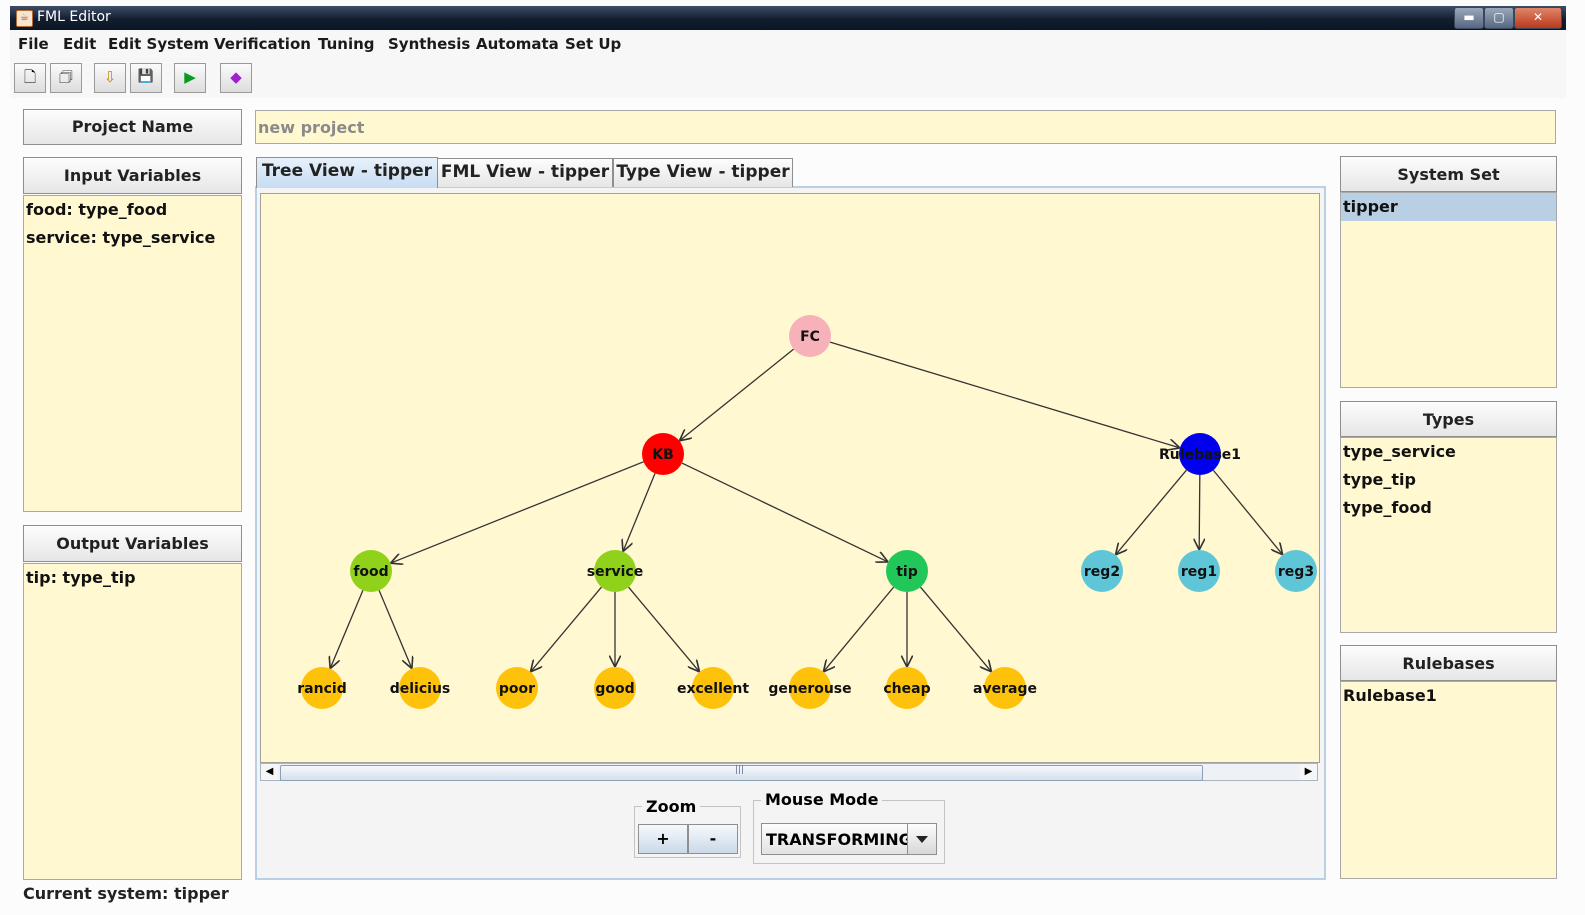  Describe the element at coordinates (110, 78) in the screenshot. I see `import-icon: ⇩` at that location.